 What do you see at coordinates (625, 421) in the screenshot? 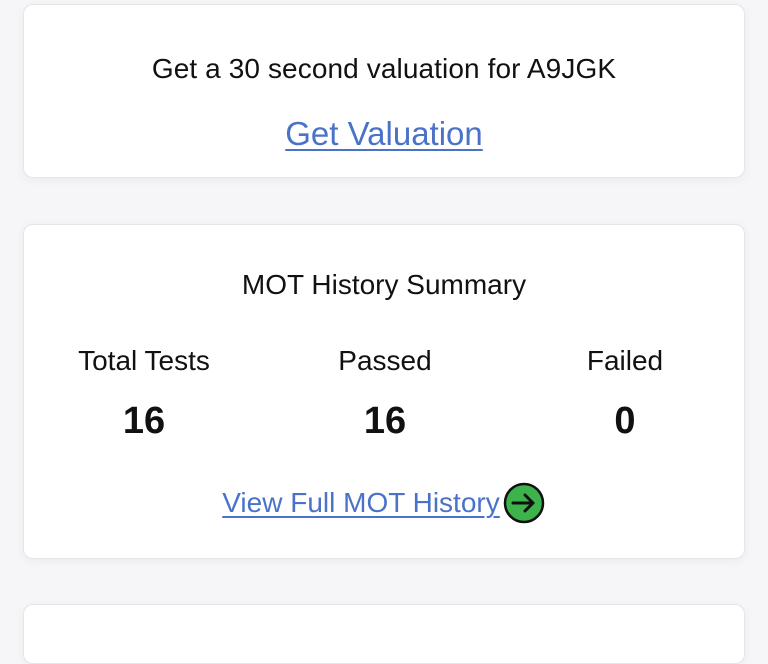
I see `stat-failed-value: 0` at bounding box center [625, 421].